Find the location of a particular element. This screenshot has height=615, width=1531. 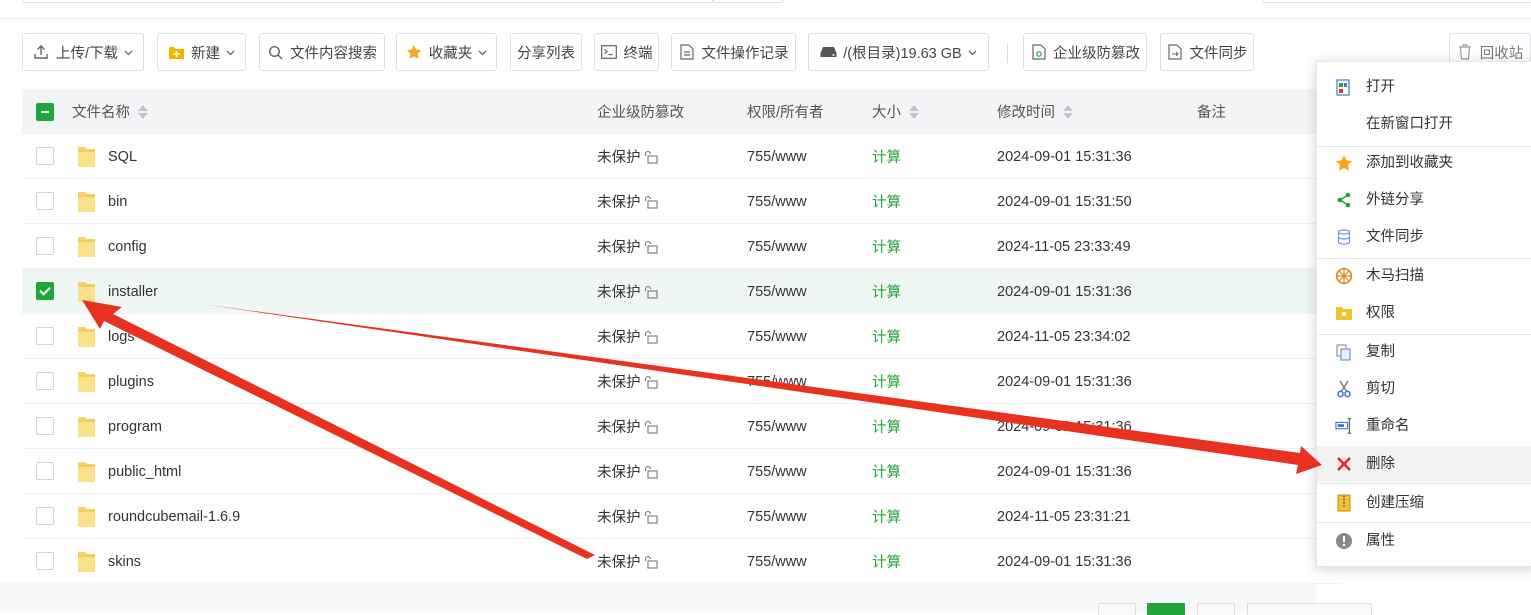

menu-item-copy: 复制 is located at coordinates (1424, 352).